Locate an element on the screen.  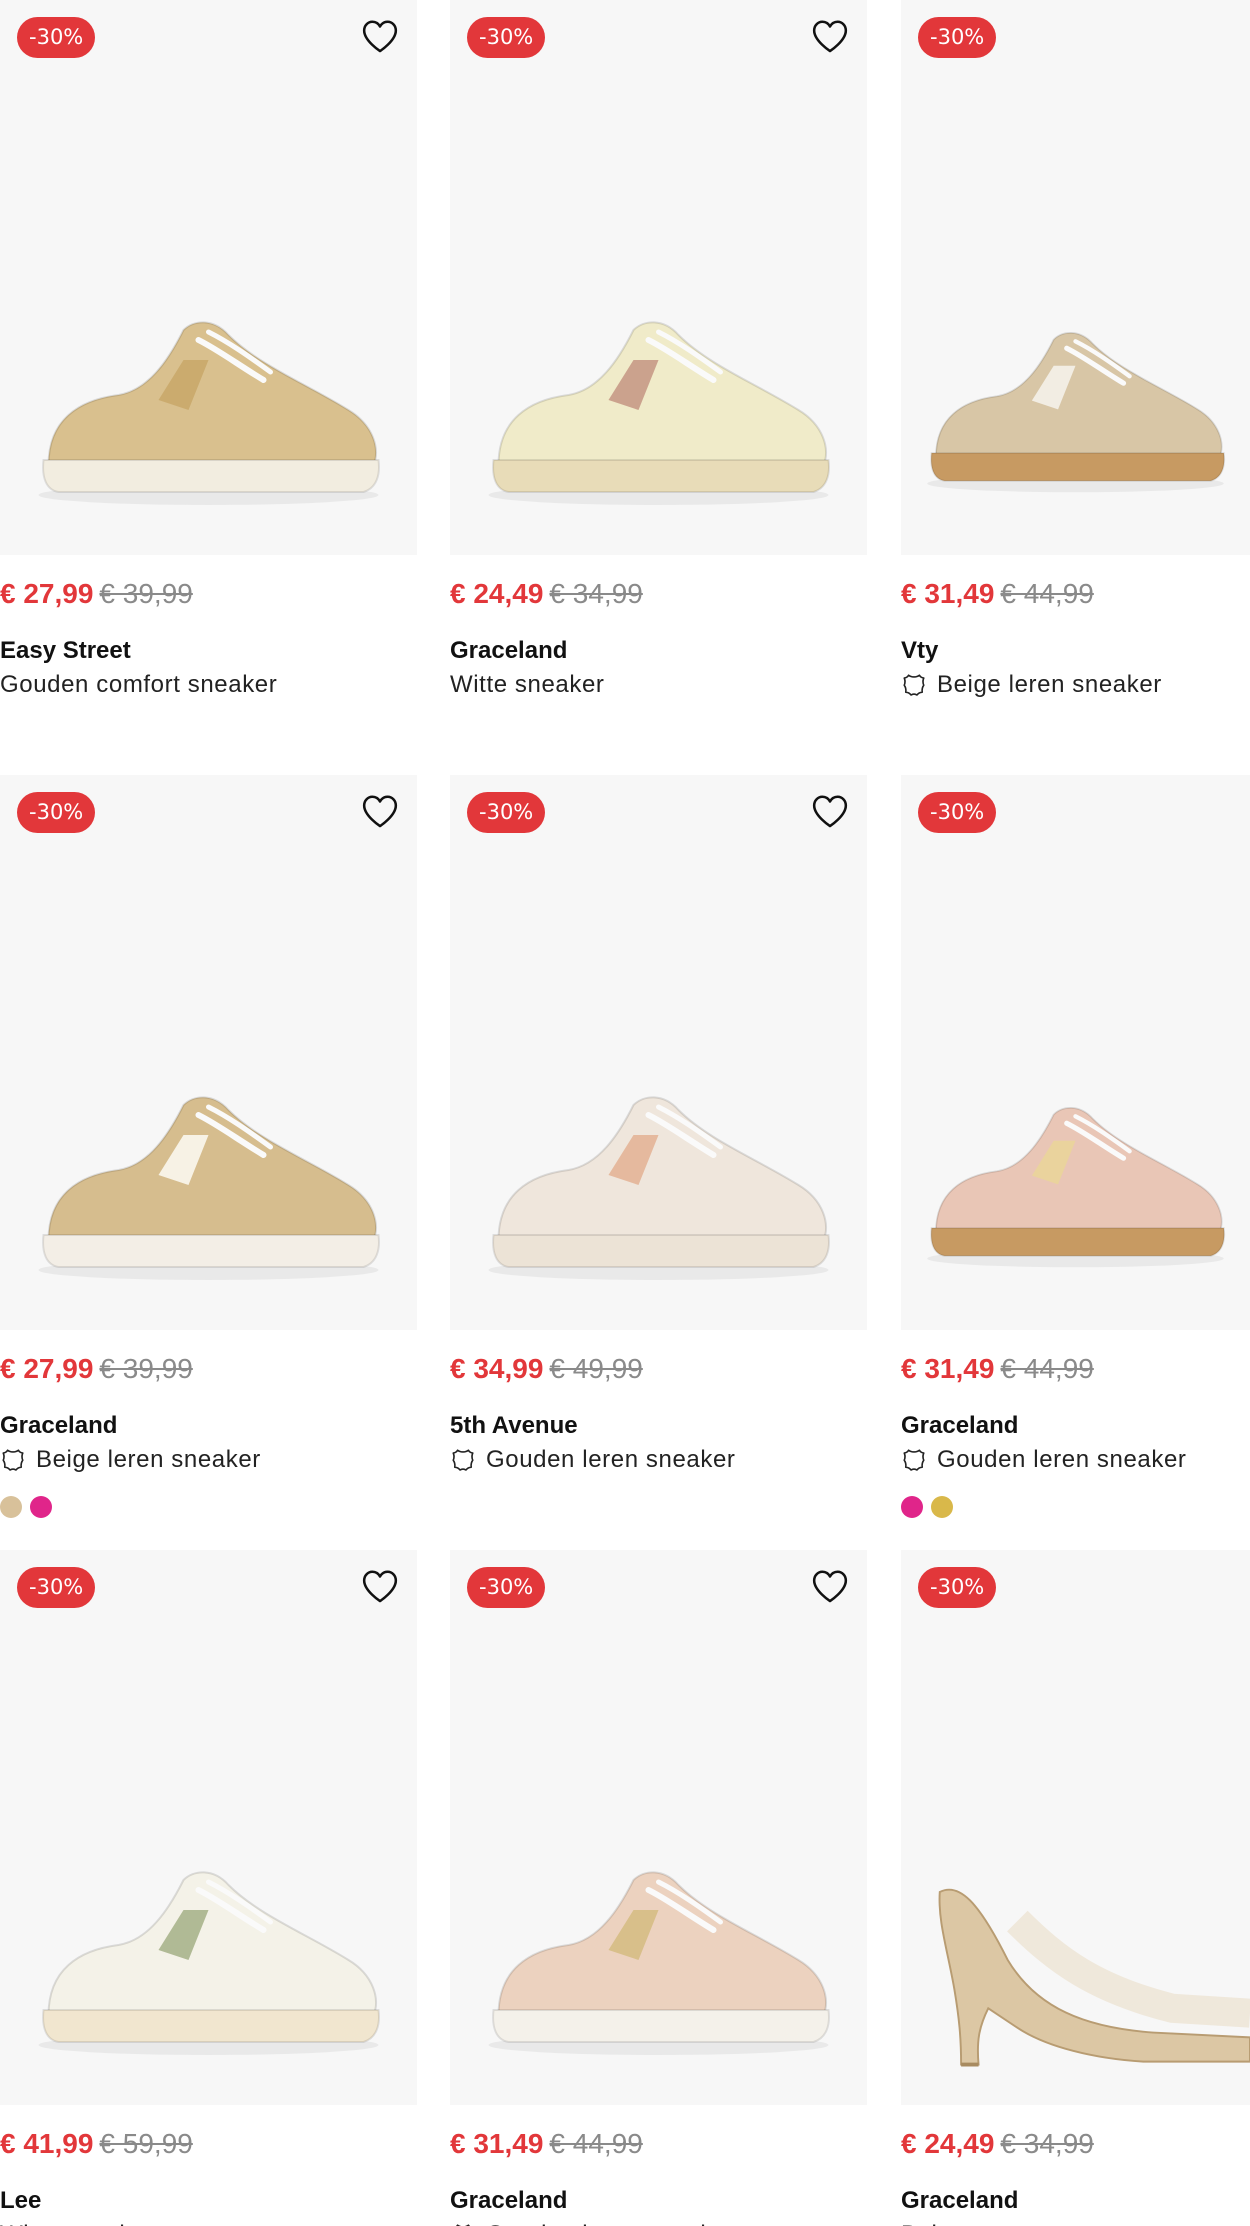
product-brand: Lee is located at coordinates (21, 2200).